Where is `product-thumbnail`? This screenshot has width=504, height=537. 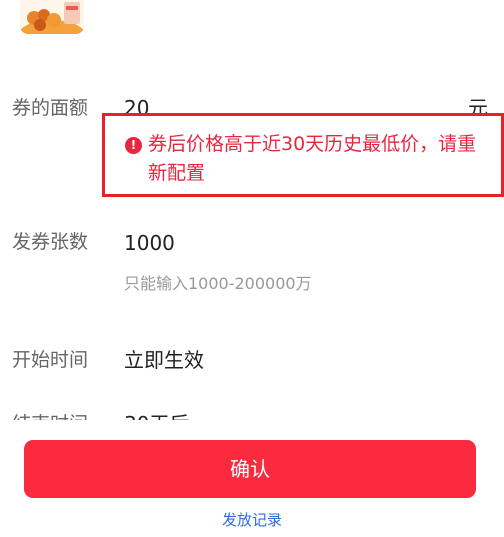
product-thumbnail is located at coordinates (52, 17).